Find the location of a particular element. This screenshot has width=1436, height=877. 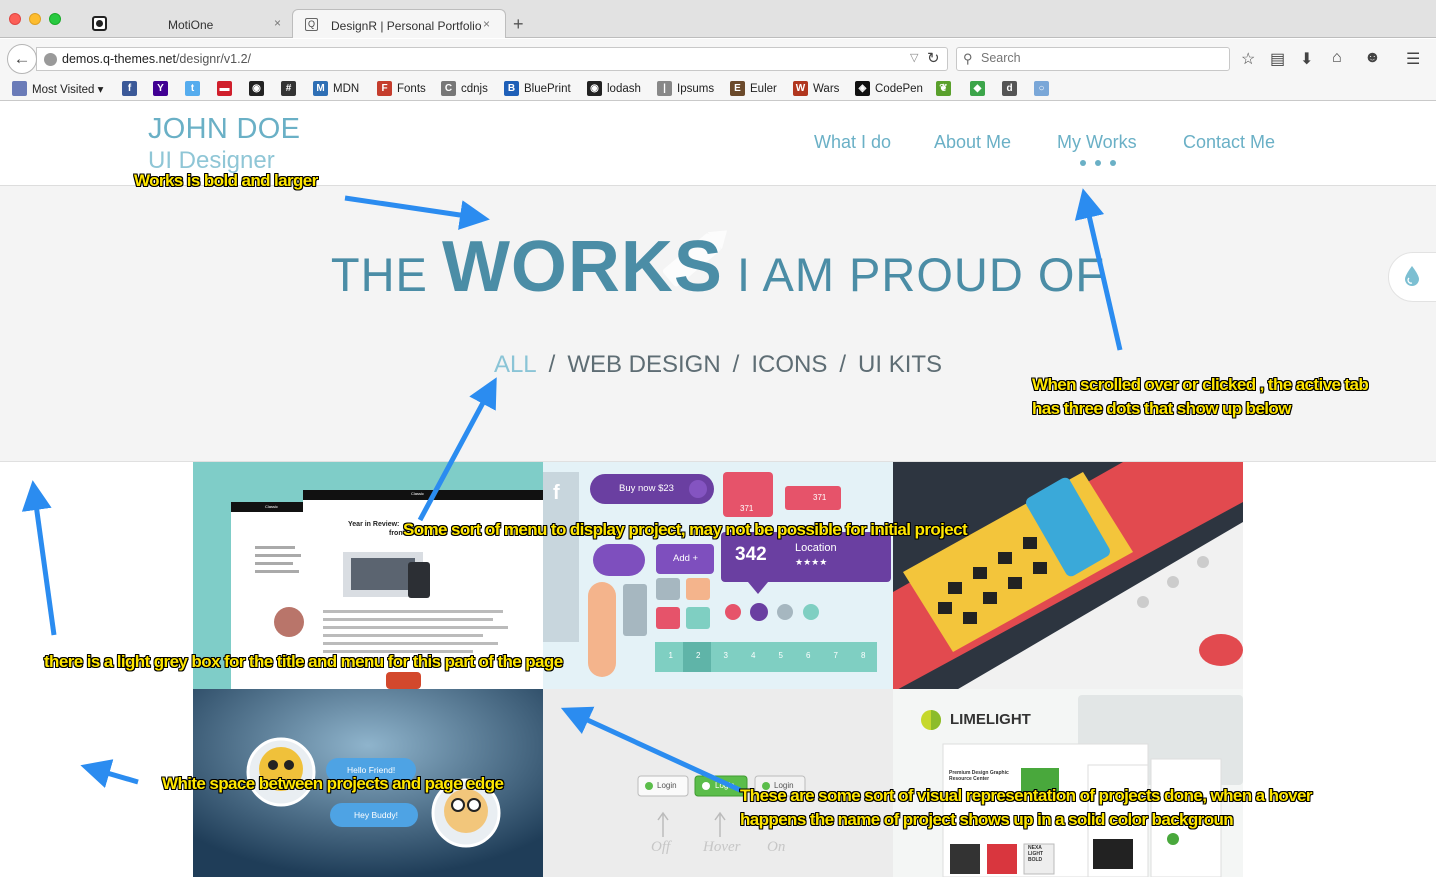

hero-title: THE WORKS I AM PROUD OF is located at coordinates (718, 267).